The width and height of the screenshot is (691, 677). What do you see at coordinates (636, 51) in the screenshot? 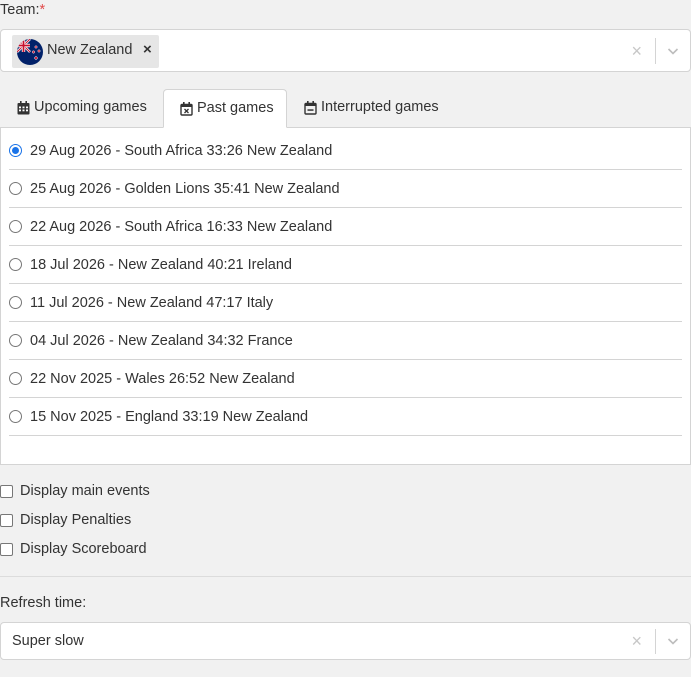
I see `clear-team-button: ×` at bounding box center [636, 51].